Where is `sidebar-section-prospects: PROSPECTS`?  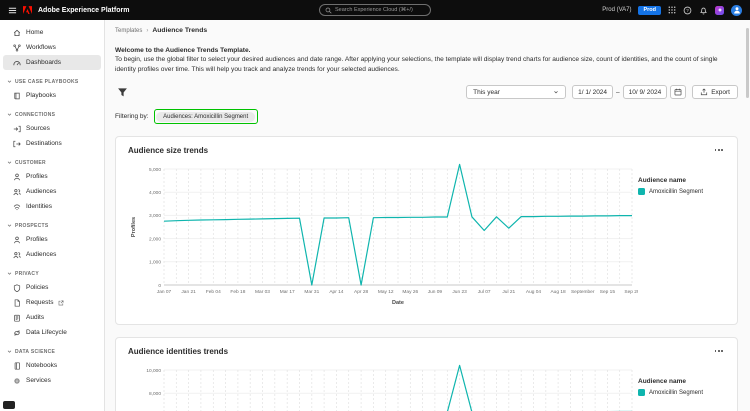
sidebar-section-prospects: PROSPECTS is located at coordinates (52, 225).